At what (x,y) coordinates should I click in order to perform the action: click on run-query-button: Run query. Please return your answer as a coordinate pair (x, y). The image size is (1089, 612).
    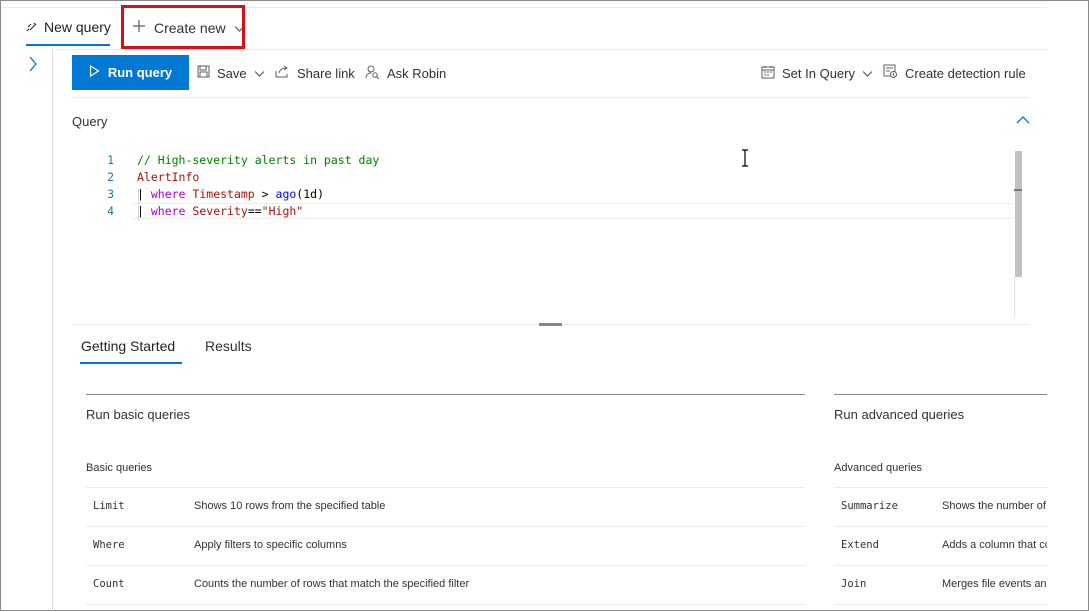
    Looking at the image, I should click on (130, 72).